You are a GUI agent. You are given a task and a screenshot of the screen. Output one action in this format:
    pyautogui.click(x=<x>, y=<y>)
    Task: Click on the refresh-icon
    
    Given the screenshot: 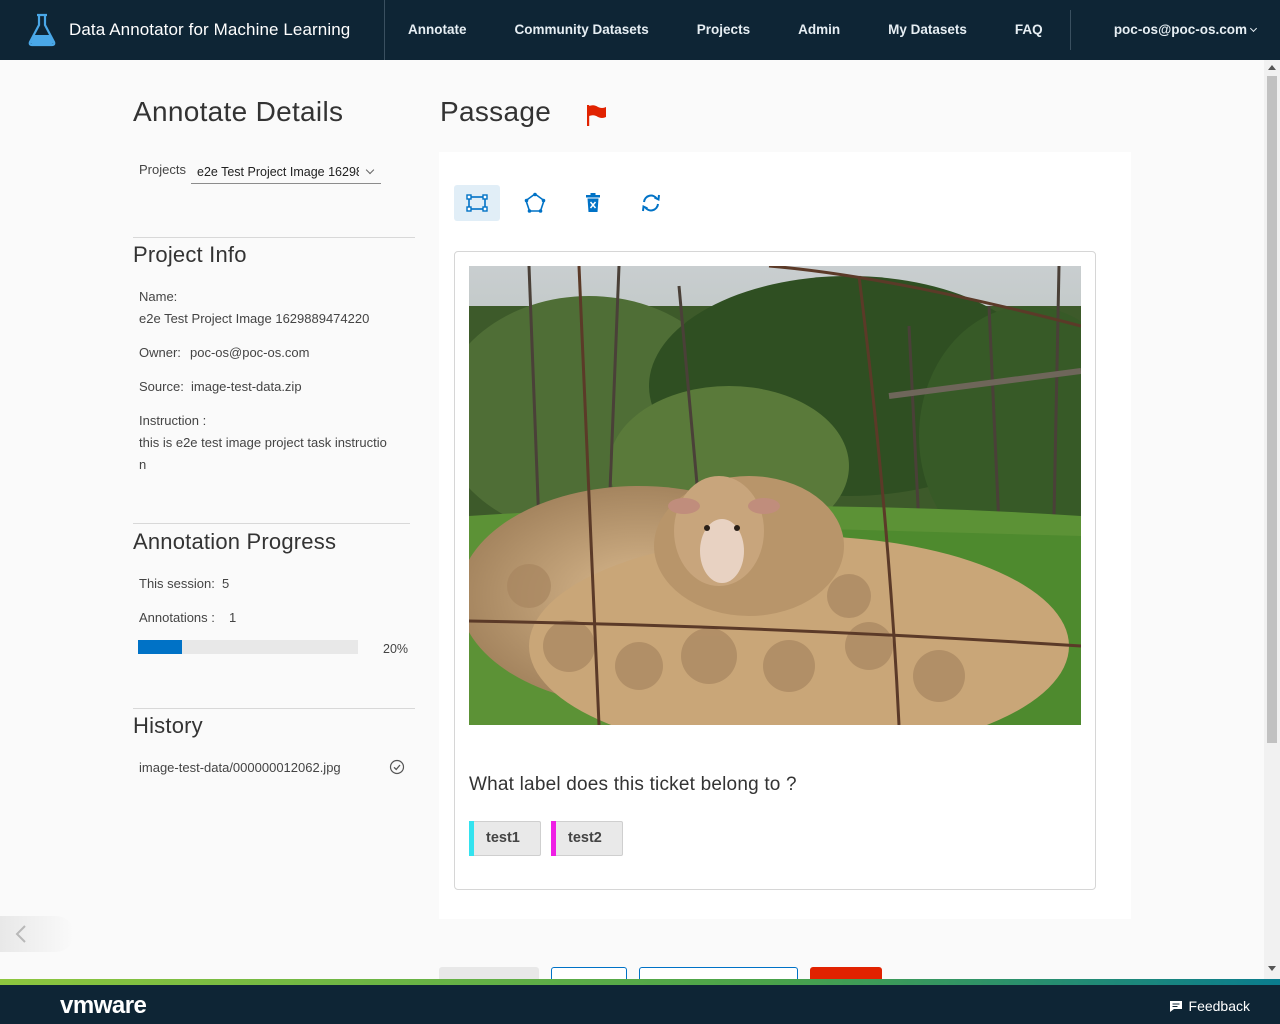 What is the action you would take?
    pyautogui.click(x=651, y=203)
    